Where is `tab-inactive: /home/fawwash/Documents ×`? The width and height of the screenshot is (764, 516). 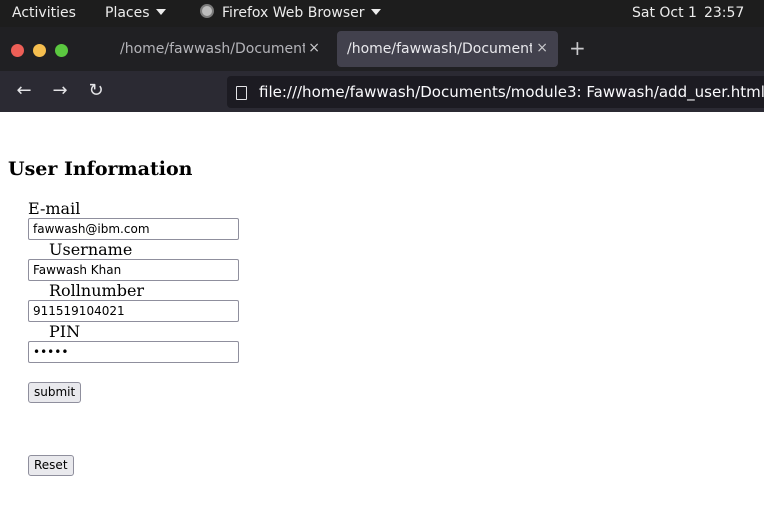 tab-inactive: /home/fawwash/Documents × is located at coordinates (220, 49).